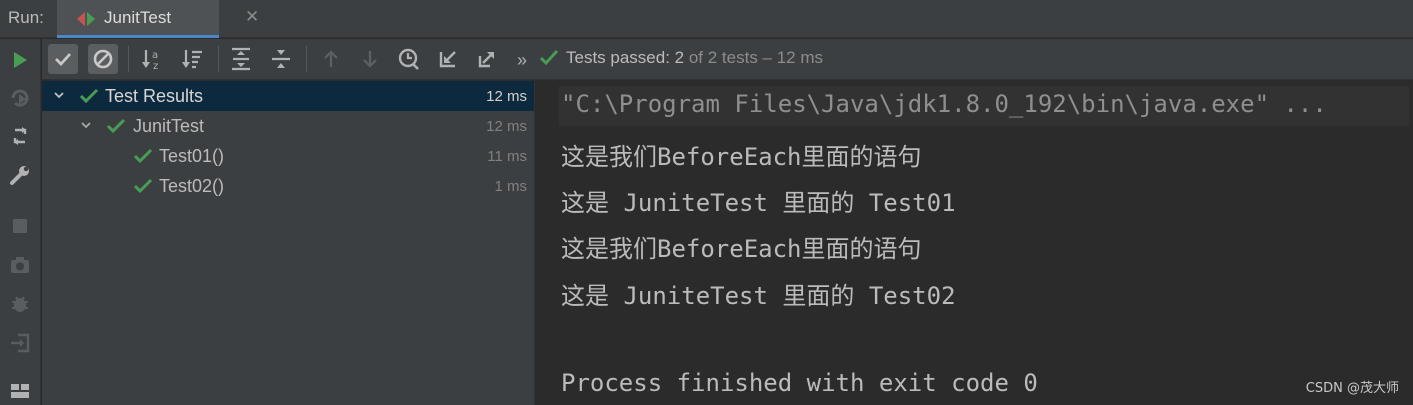  What do you see at coordinates (448, 59) in the screenshot?
I see `import-tests-icon` at bounding box center [448, 59].